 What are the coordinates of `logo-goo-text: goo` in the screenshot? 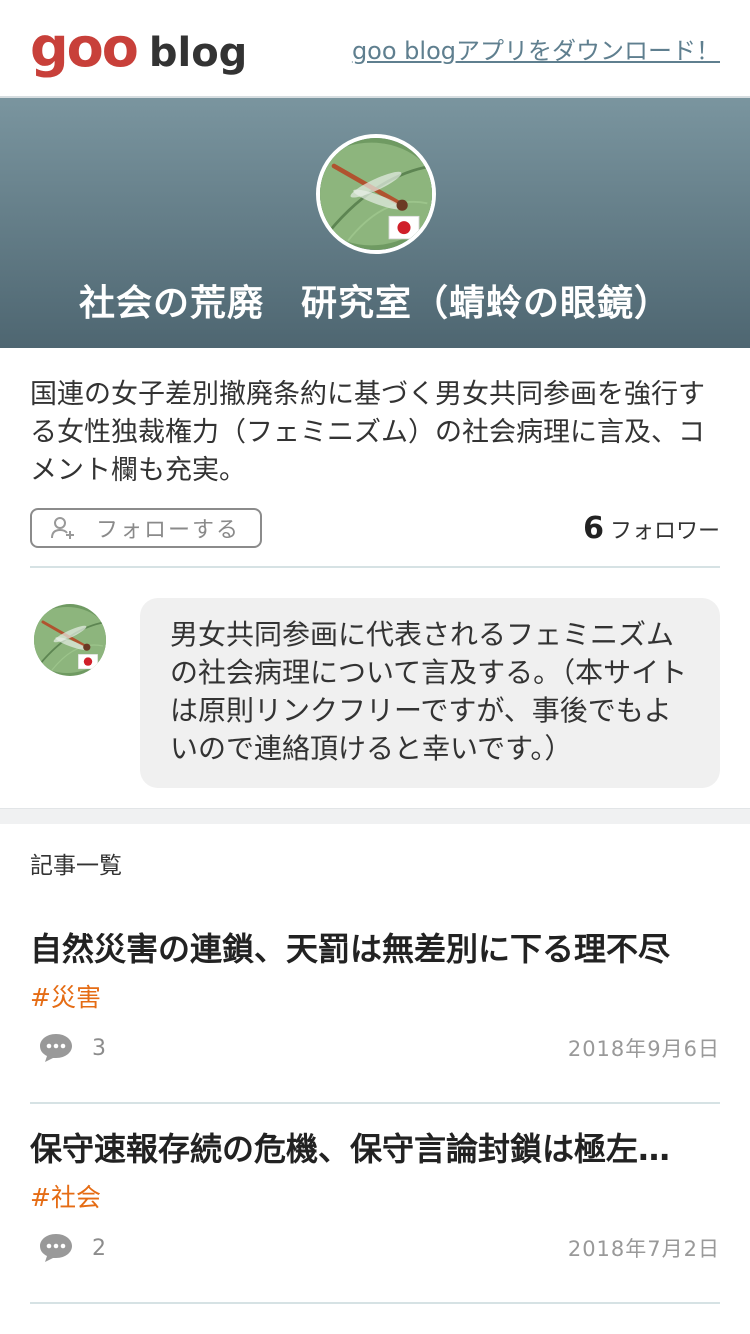 It's located at (84, 47).